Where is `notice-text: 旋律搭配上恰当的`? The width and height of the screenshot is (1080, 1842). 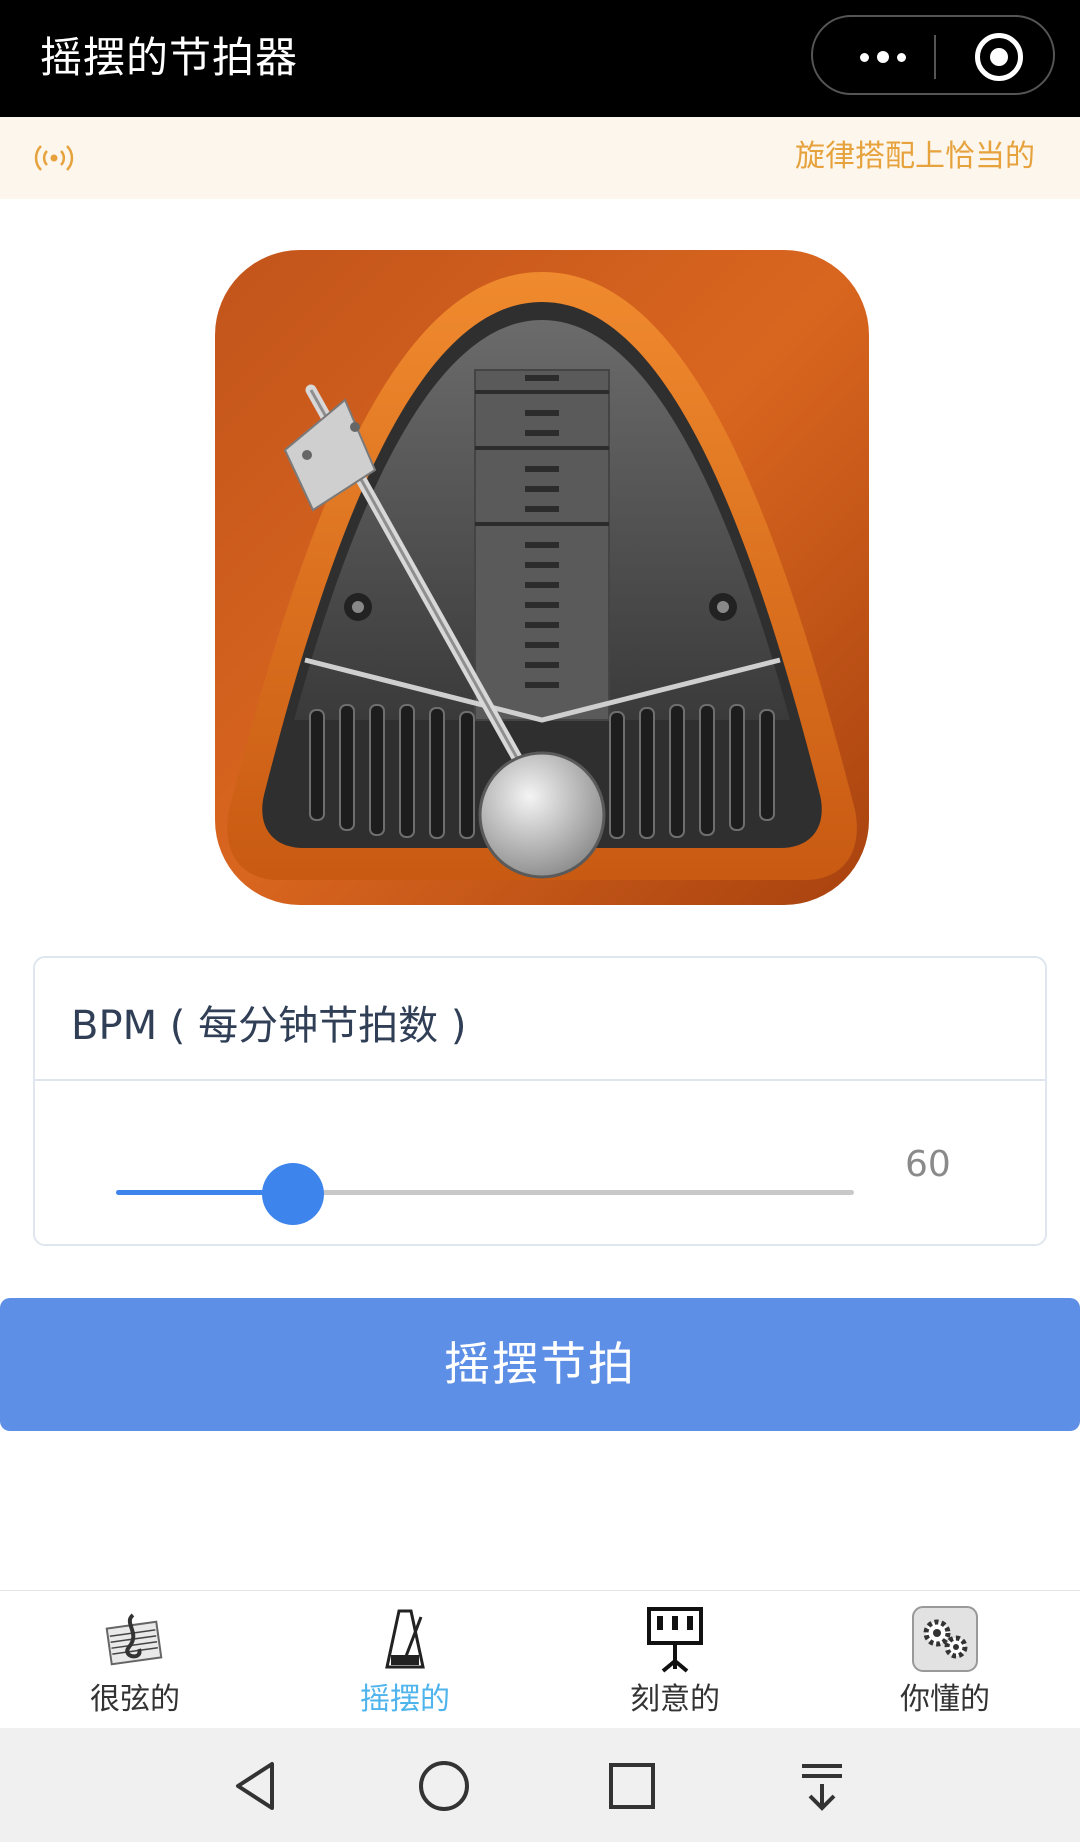 notice-text: 旋律搭配上恰当的 is located at coordinates (915, 156).